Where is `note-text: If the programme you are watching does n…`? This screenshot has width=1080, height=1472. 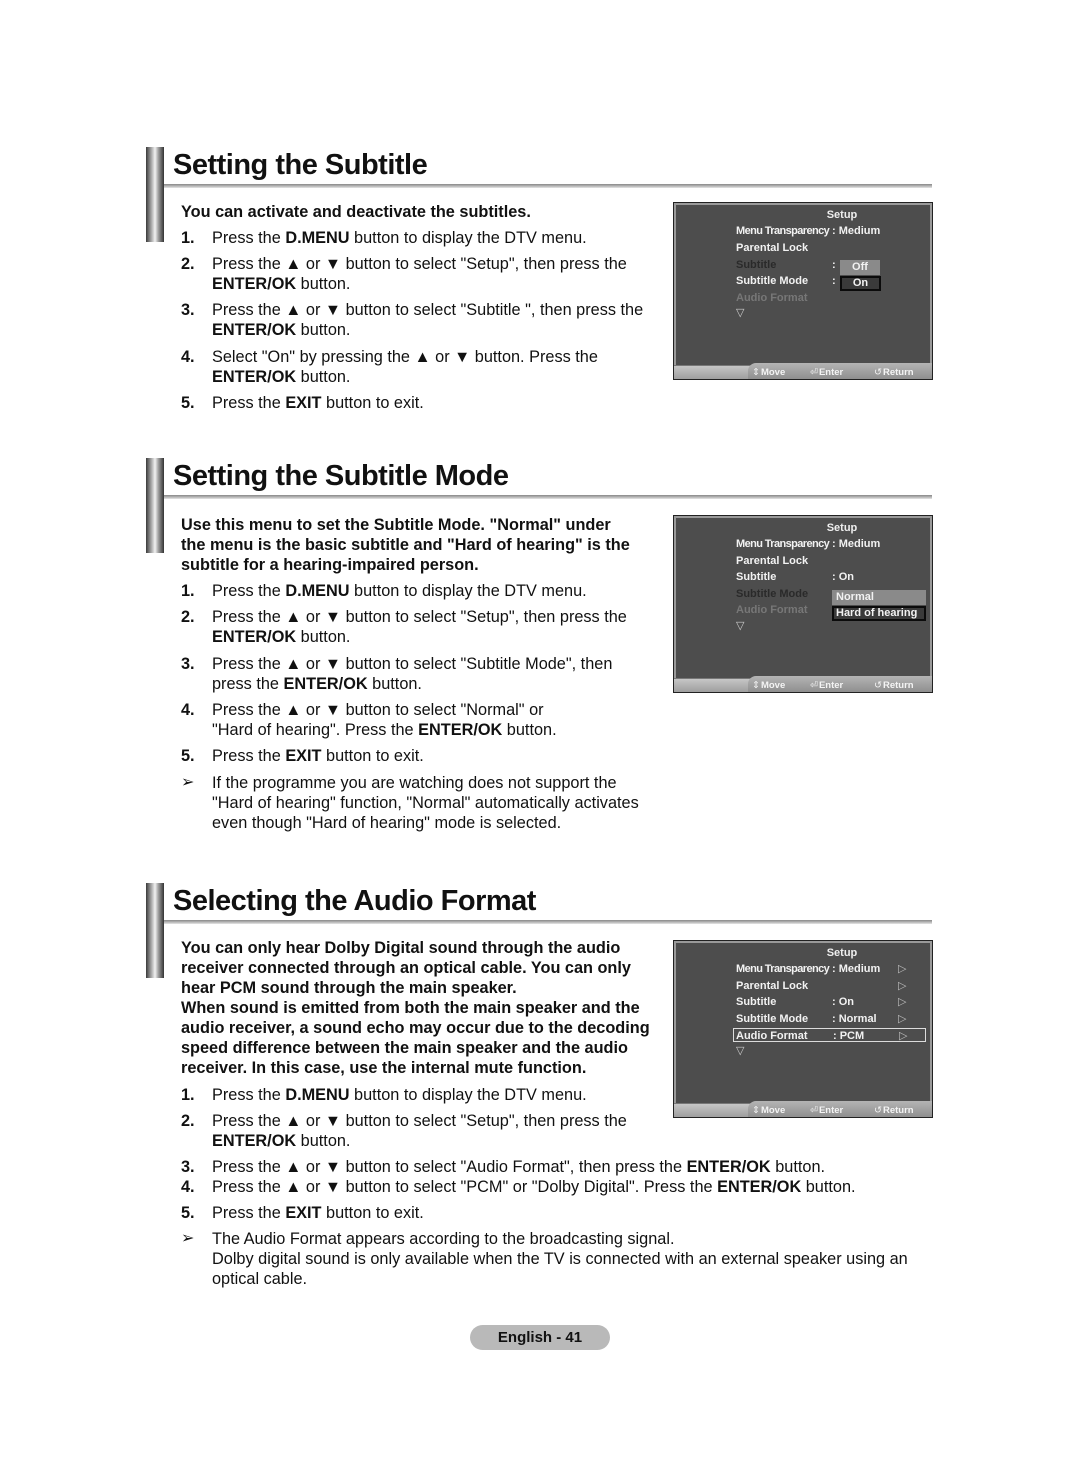 note-text: If the programme you are watching does n… is located at coordinates (425, 803).